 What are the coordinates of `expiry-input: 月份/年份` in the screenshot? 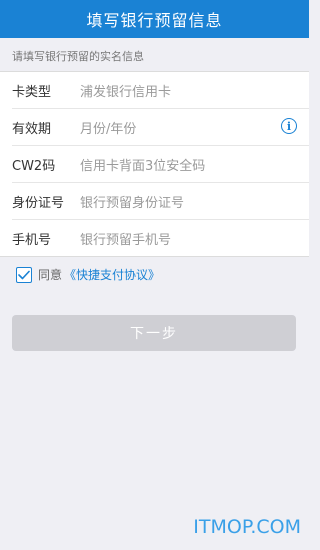 It's located at (108, 127).